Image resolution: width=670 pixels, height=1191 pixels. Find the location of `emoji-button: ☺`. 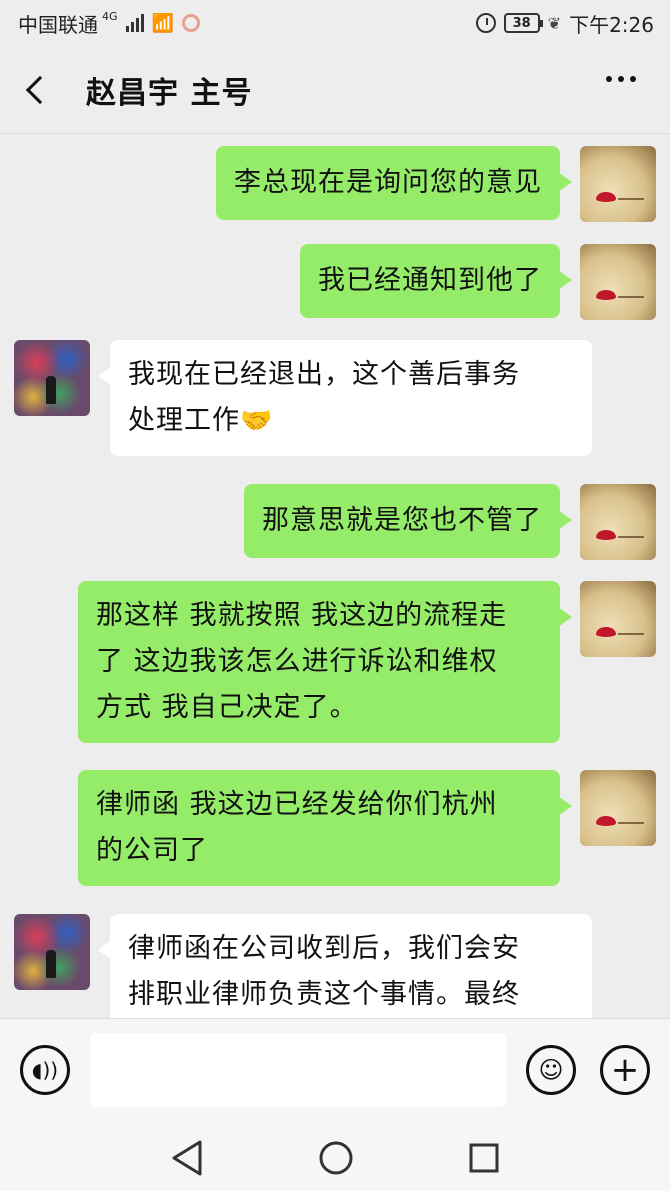

emoji-button: ☺ is located at coordinates (551, 1070).